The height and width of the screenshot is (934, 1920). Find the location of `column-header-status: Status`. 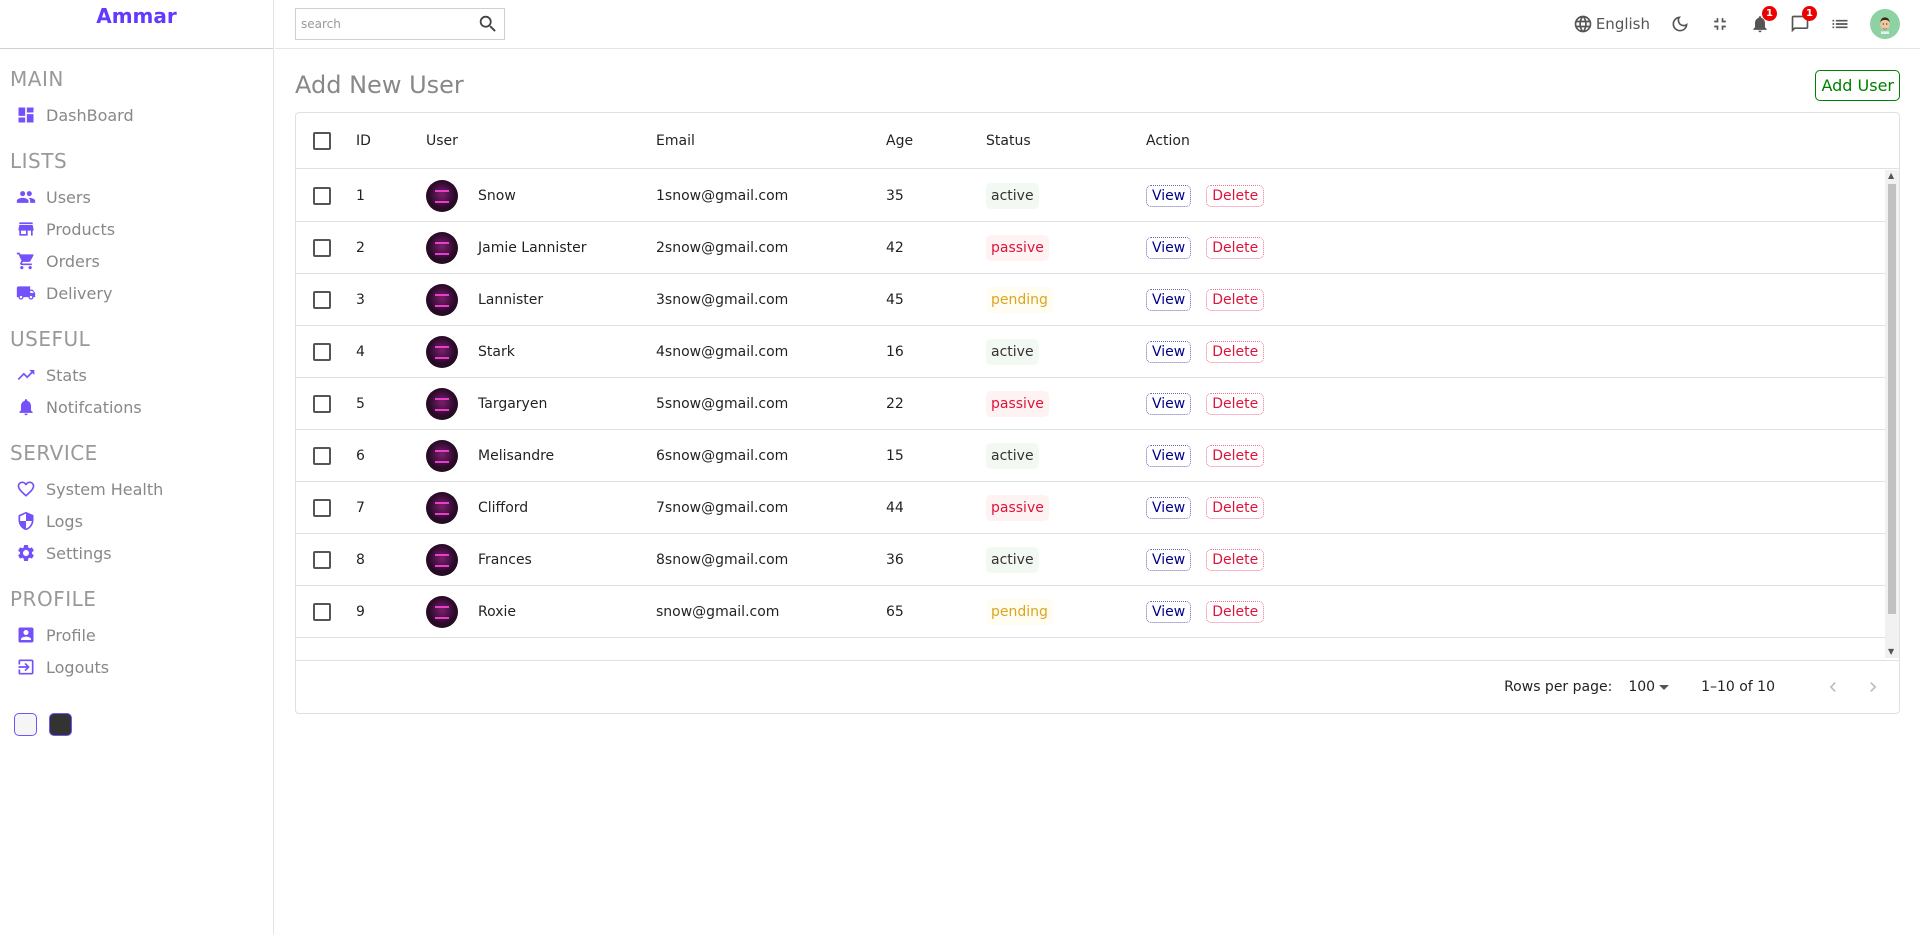

column-header-status: Status is located at coordinates (1008, 140).